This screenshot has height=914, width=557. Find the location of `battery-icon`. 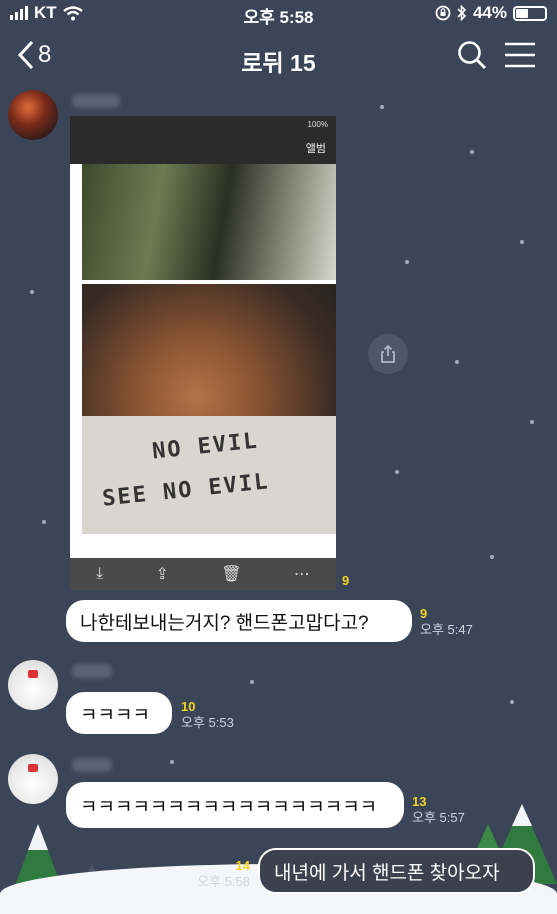

battery-icon is located at coordinates (530, 13).